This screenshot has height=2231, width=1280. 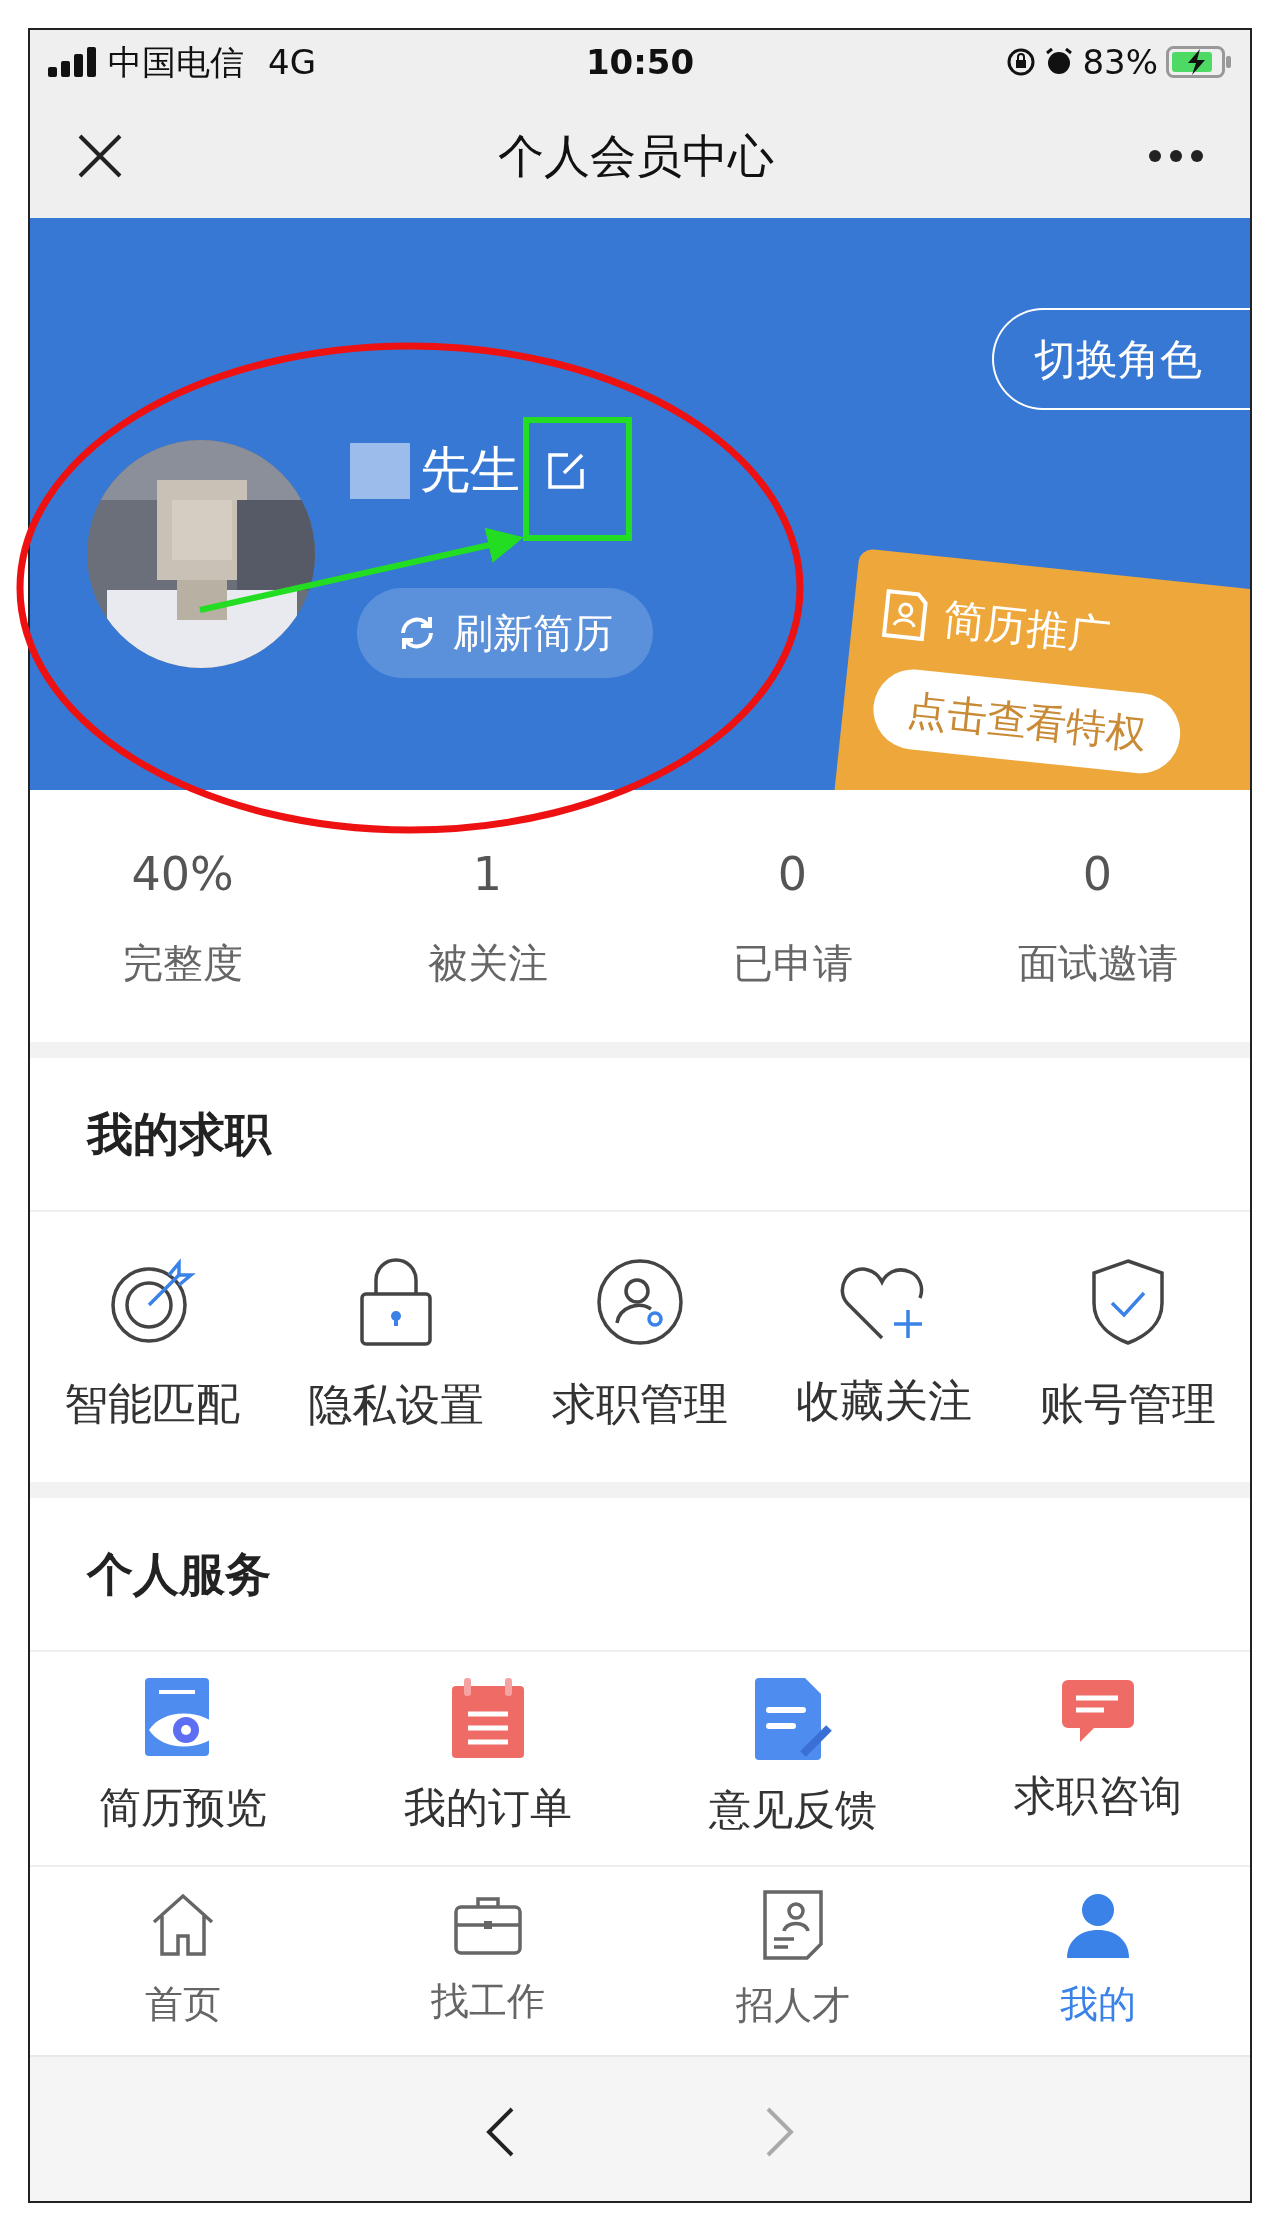 I want to click on battery-percent: 83%, so click(x=1120, y=62).